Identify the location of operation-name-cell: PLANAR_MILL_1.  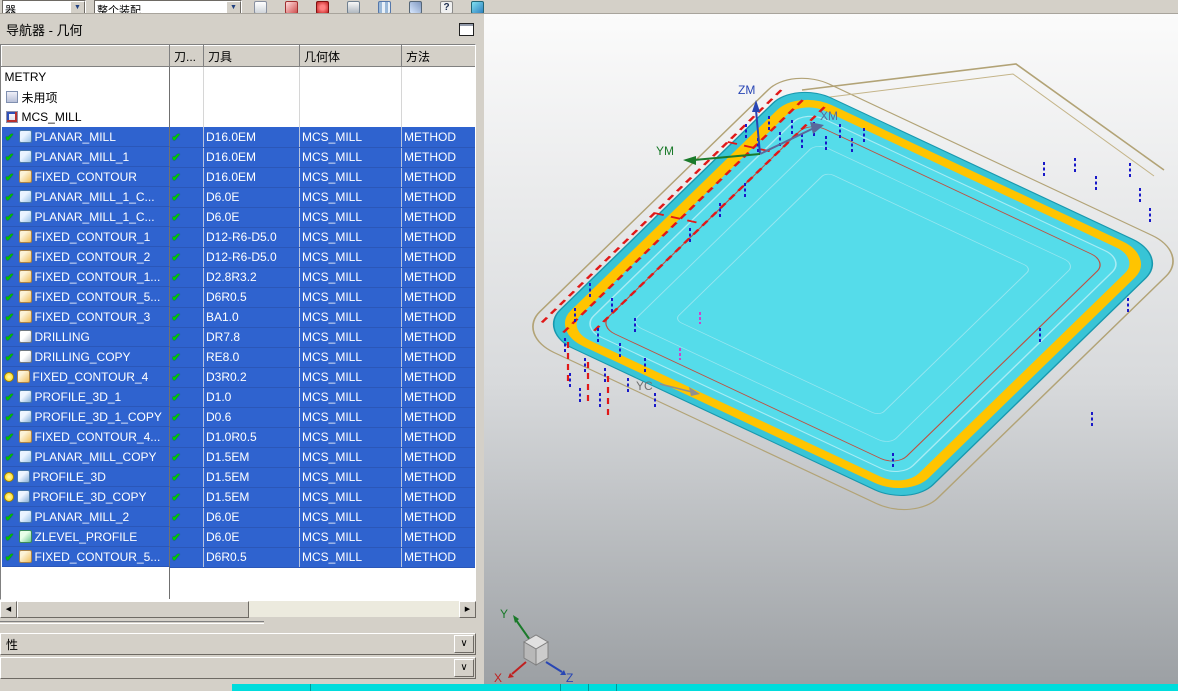
(85, 157).